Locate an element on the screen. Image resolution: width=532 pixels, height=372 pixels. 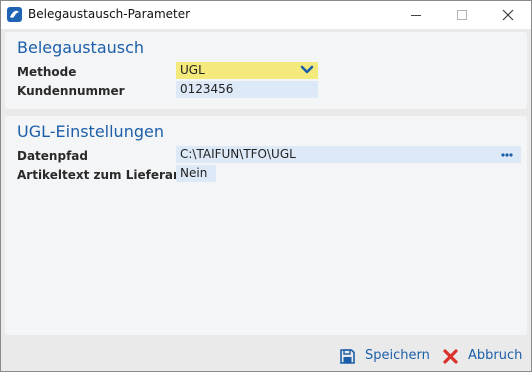
minimize-button is located at coordinates (416, 15).